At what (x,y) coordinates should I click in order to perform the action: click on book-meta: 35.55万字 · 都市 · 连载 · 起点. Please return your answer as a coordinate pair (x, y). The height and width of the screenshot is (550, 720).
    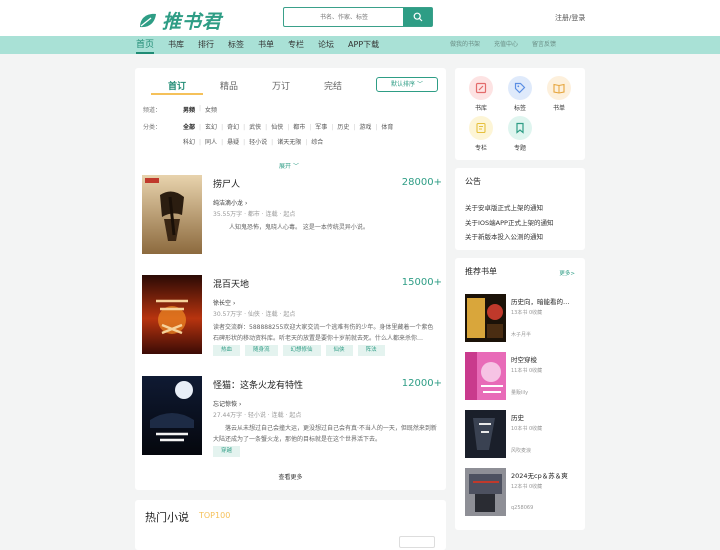
    Looking at the image, I should click on (254, 214).